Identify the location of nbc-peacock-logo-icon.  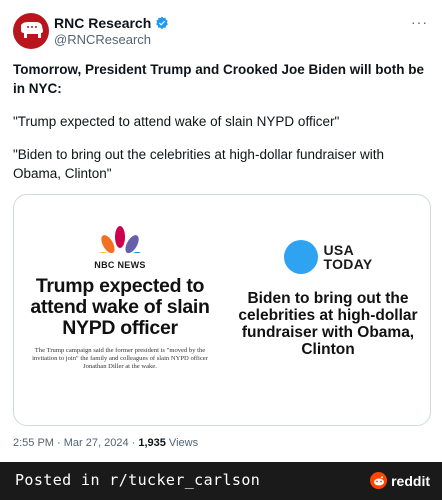
(120, 249).